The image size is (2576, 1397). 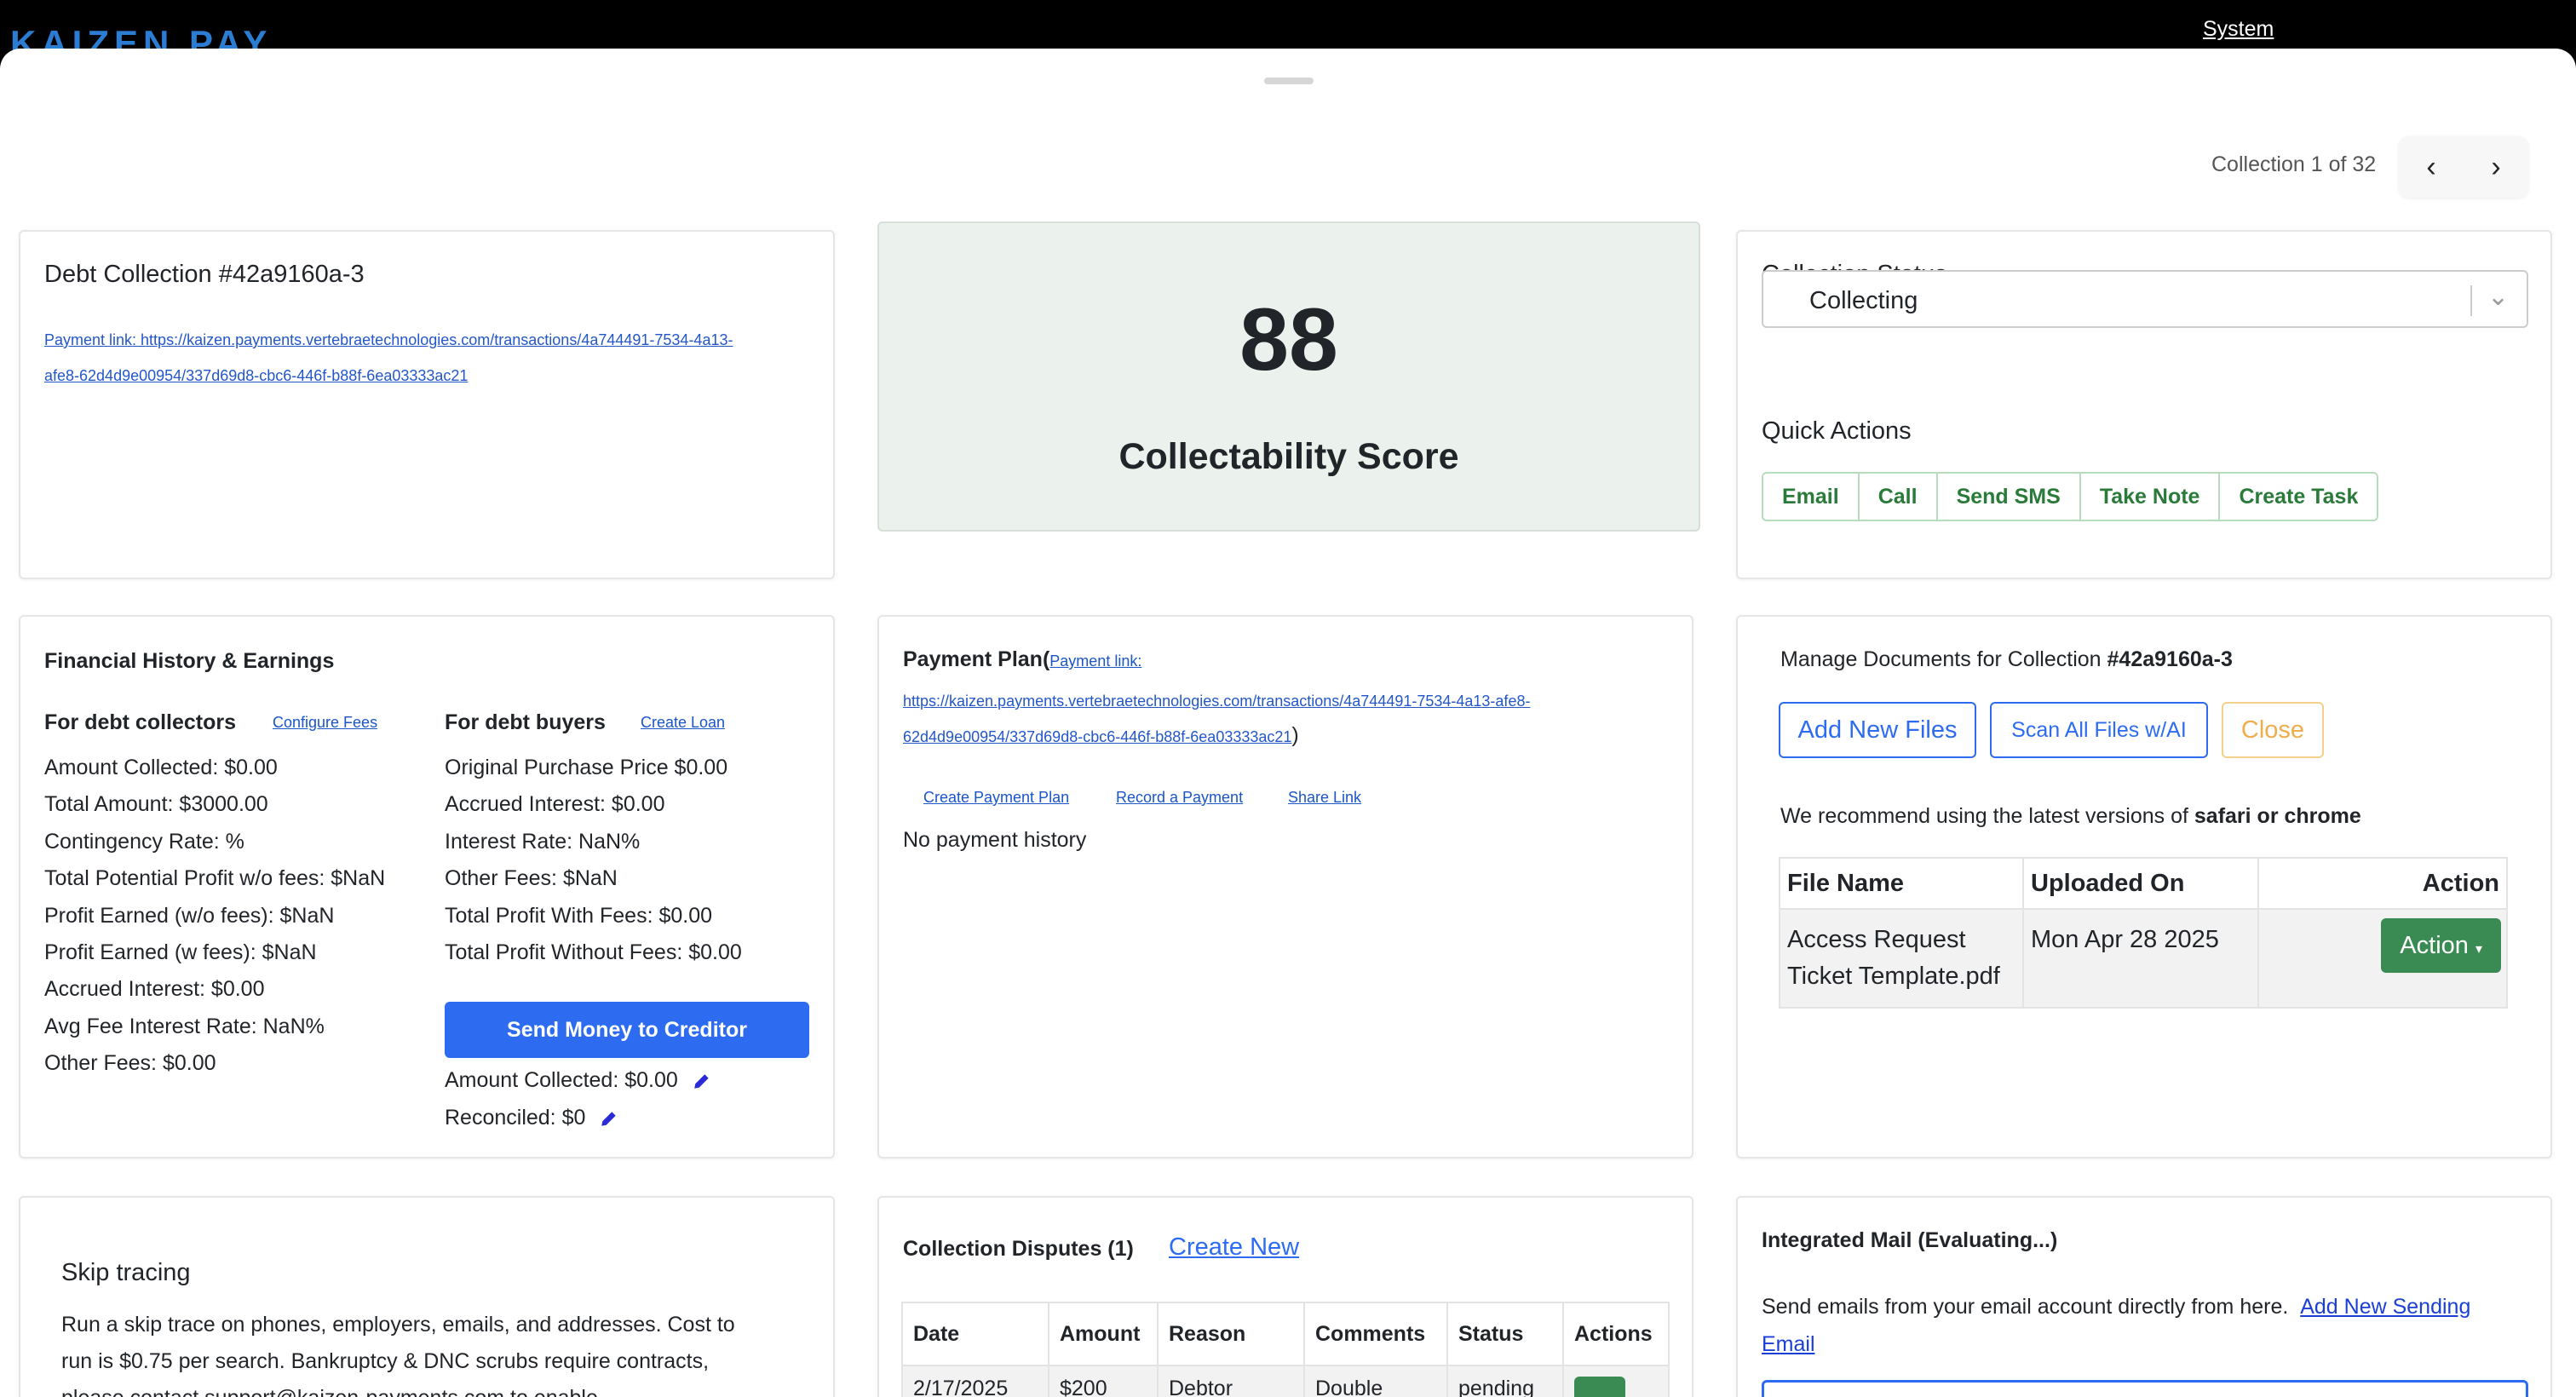 What do you see at coordinates (1810, 497) in the screenshot?
I see `quick-action-email-button: Email` at bounding box center [1810, 497].